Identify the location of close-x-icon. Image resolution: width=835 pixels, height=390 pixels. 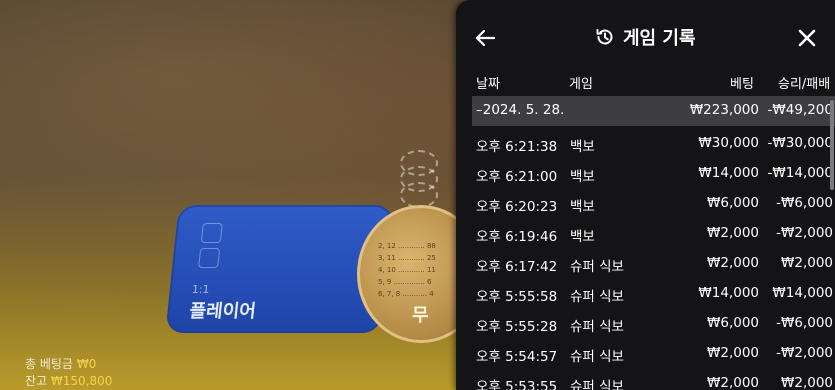
(807, 38).